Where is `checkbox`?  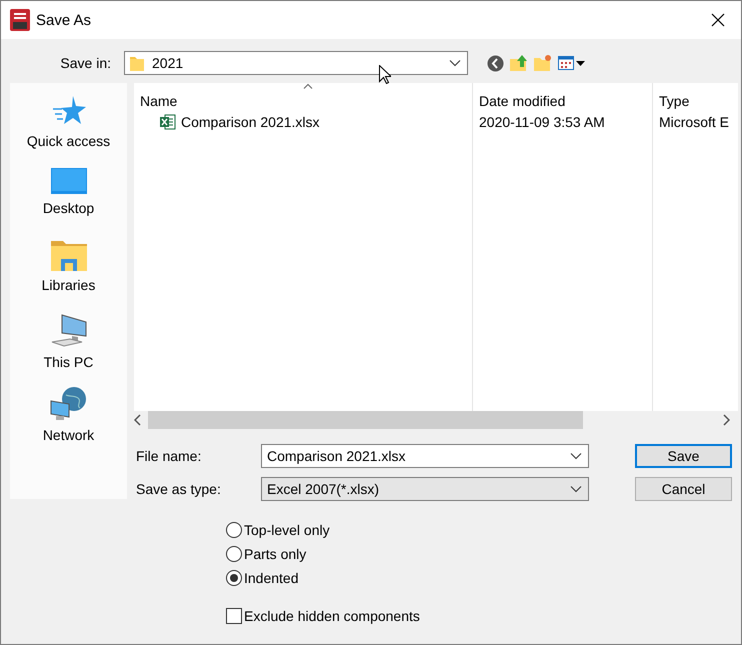 checkbox is located at coordinates (234, 616).